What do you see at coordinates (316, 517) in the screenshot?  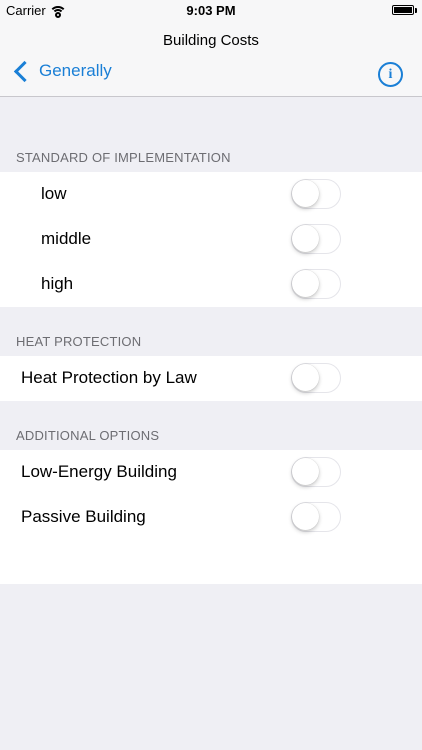 I see `toggle-switch-passive-building` at bounding box center [316, 517].